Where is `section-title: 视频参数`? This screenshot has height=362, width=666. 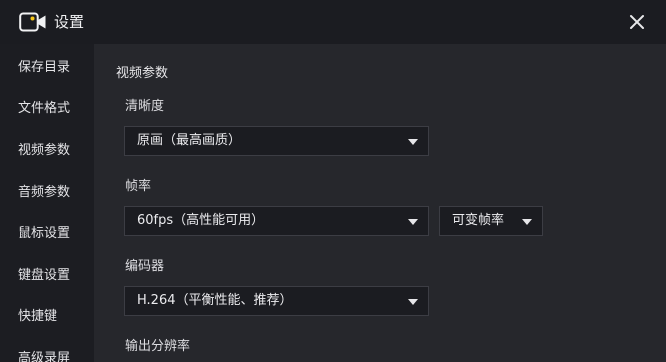 section-title: 视频参数 is located at coordinates (142, 73).